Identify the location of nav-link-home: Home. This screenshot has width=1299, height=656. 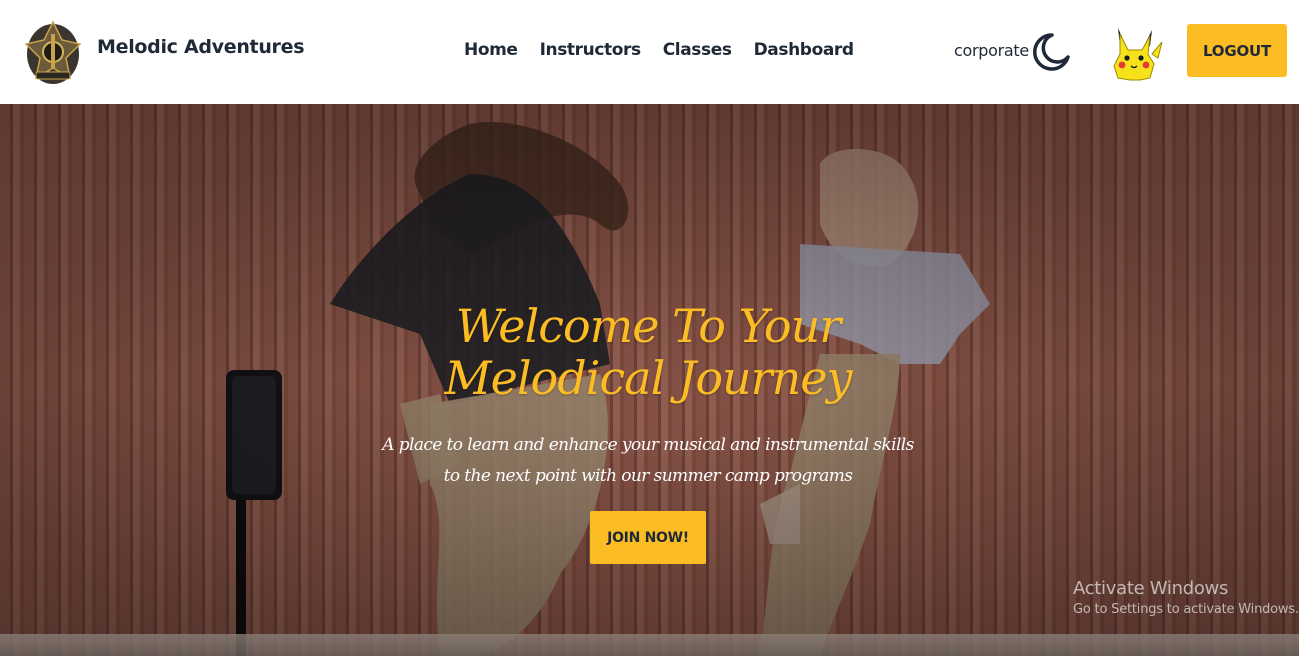
(491, 50).